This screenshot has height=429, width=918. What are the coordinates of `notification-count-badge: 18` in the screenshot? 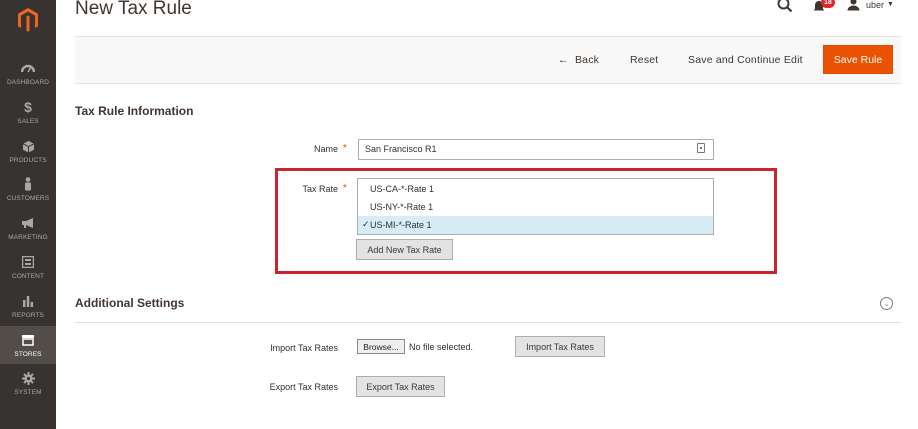 It's located at (828, 4).